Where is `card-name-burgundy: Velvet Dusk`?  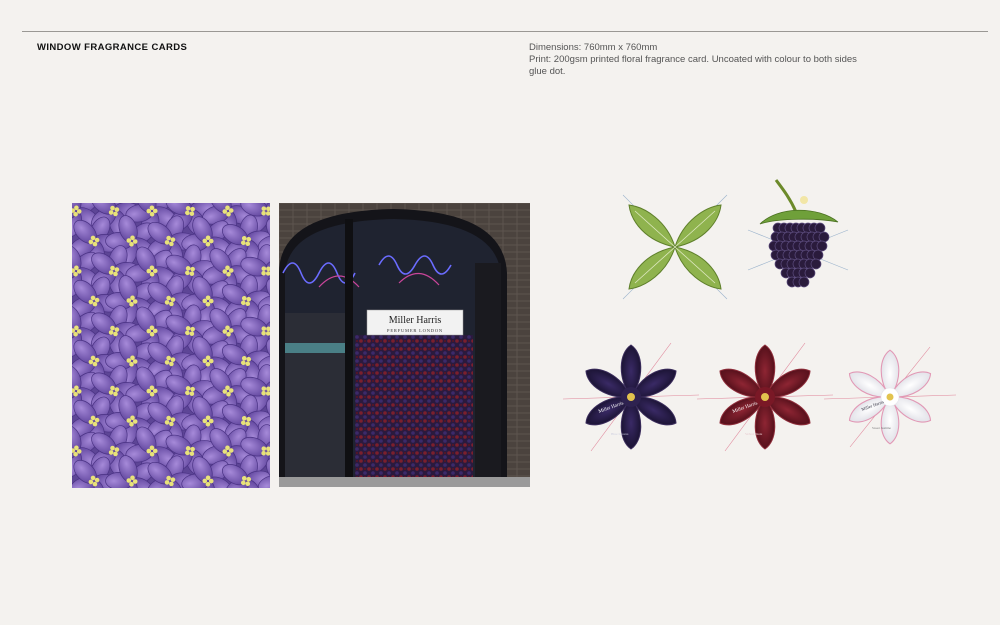
card-name-burgundy: Velvet Dusk is located at coordinates (753, 434).